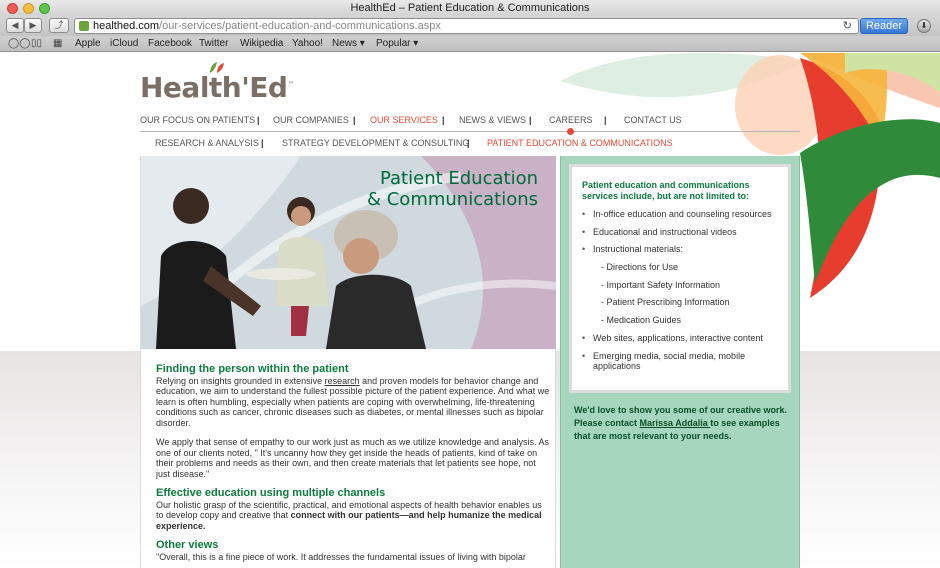 The image size is (940, 568). I want to click on healthed-logo: Health'Ed™, so click(217, 87).